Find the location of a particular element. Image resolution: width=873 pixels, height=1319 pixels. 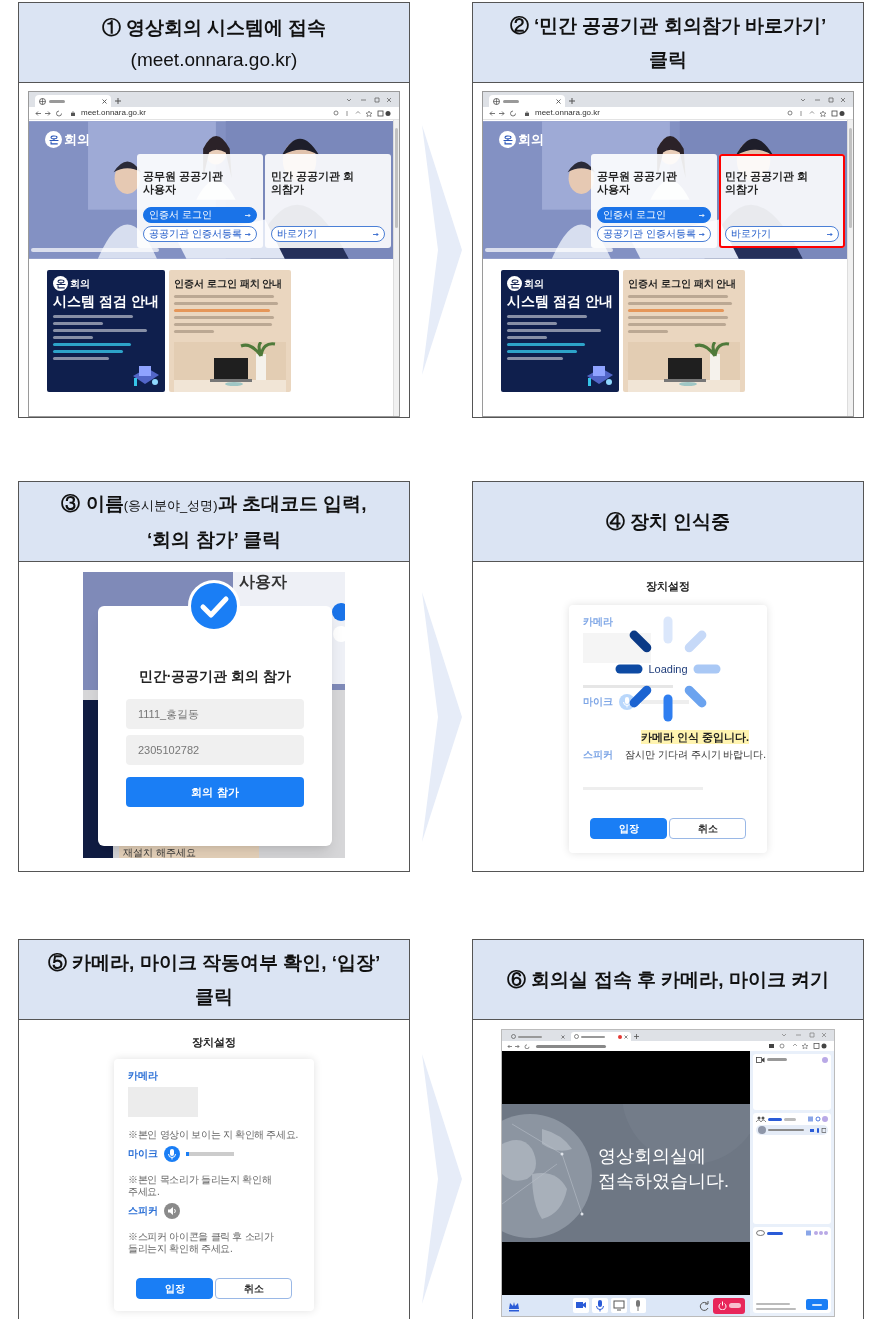

hint-text: ※본인 영상이 보이는 지 확인해 주세요. is located at coordinates (214, 1134).